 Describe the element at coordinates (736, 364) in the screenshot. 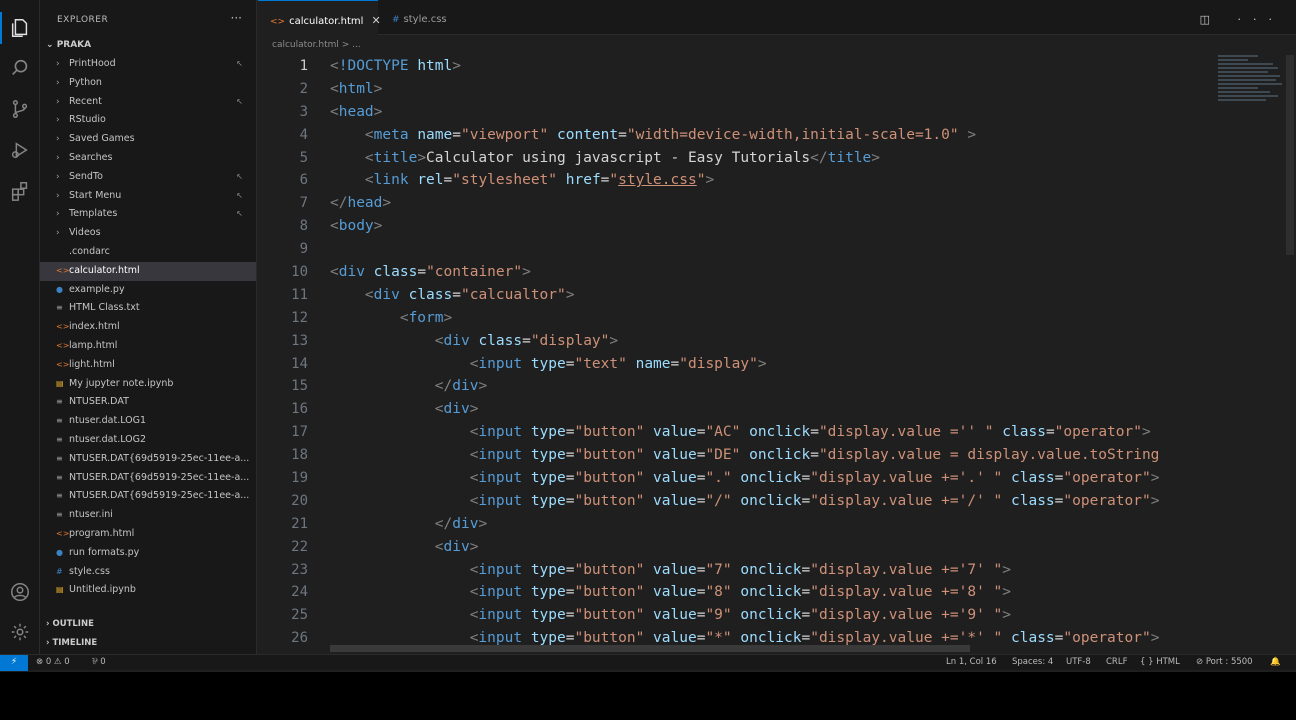

I see `code-line: 14 <input type="text" name="display">` at that location.